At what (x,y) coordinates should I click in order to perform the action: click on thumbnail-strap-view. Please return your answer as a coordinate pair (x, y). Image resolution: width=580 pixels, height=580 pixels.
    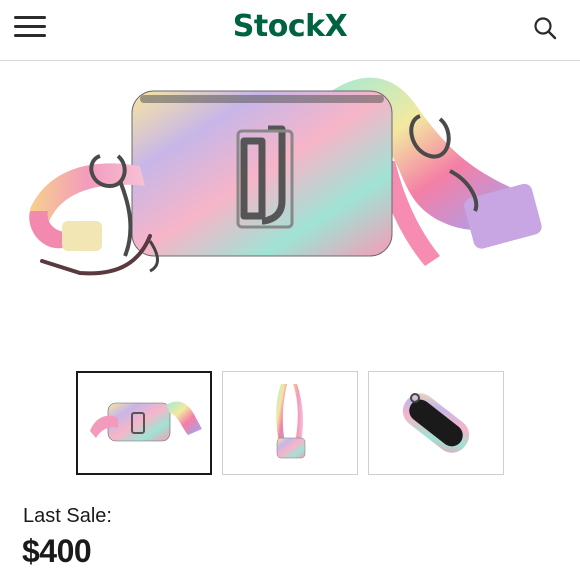
    Looking at the image, I should click on (290, 423).